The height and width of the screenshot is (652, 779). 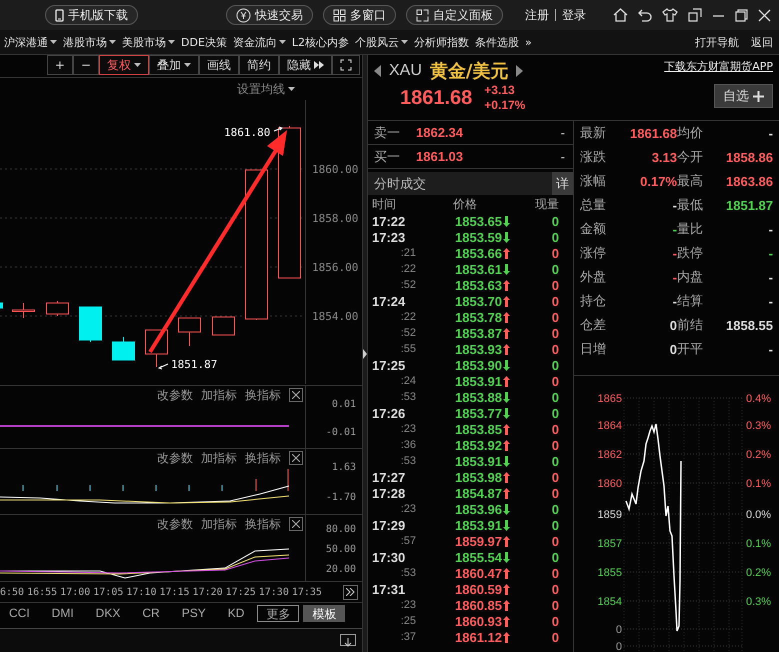 I want to click on menu-item: 返回, so click(x=762, y=42).